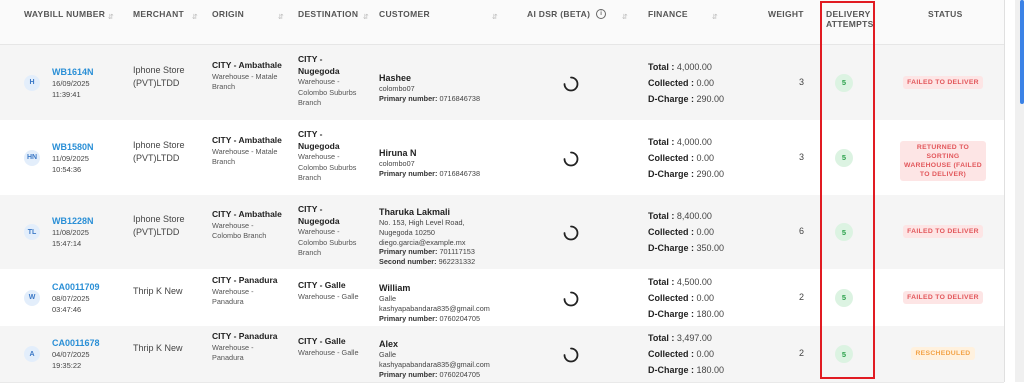  What do you see at coordinates (710, 248) in the screenshot?
I see `dcharge-value: 350.00` at bounding box center [710, 248].